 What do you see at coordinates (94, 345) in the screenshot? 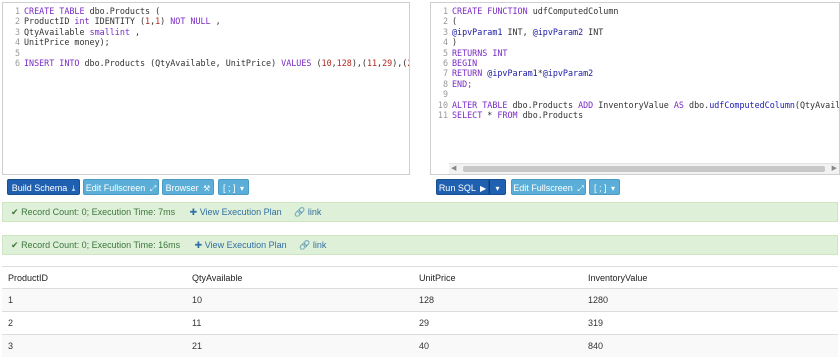
I see `table-cell: 3` at bounding box center [94, 345].